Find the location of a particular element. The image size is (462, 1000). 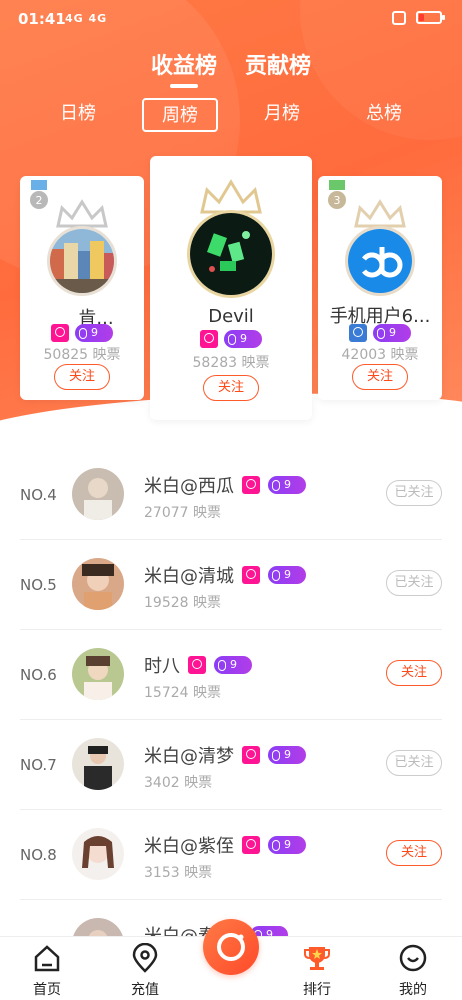

row-name-group: 米白@清城 9 is located at coordinates (225, 575).